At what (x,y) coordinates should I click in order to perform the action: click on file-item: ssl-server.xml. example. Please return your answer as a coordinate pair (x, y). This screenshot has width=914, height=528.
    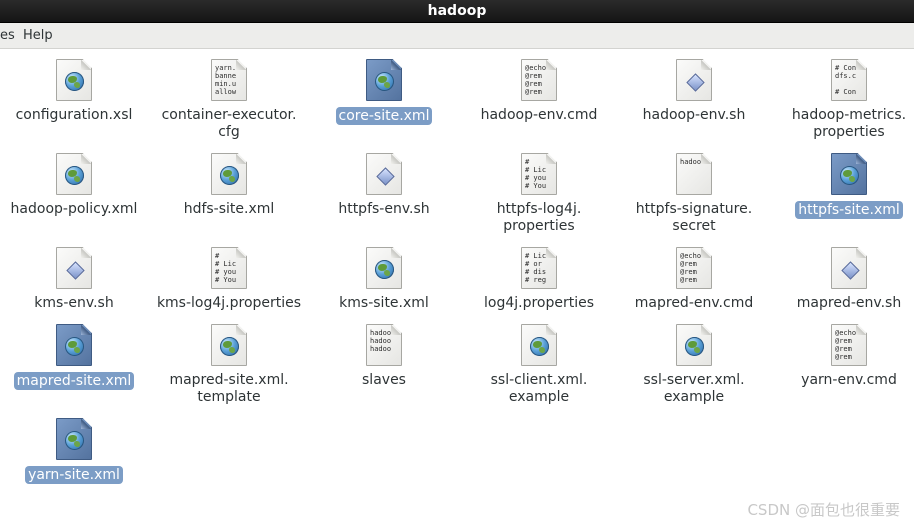
    Looking at the image, I should click on (694, 365).